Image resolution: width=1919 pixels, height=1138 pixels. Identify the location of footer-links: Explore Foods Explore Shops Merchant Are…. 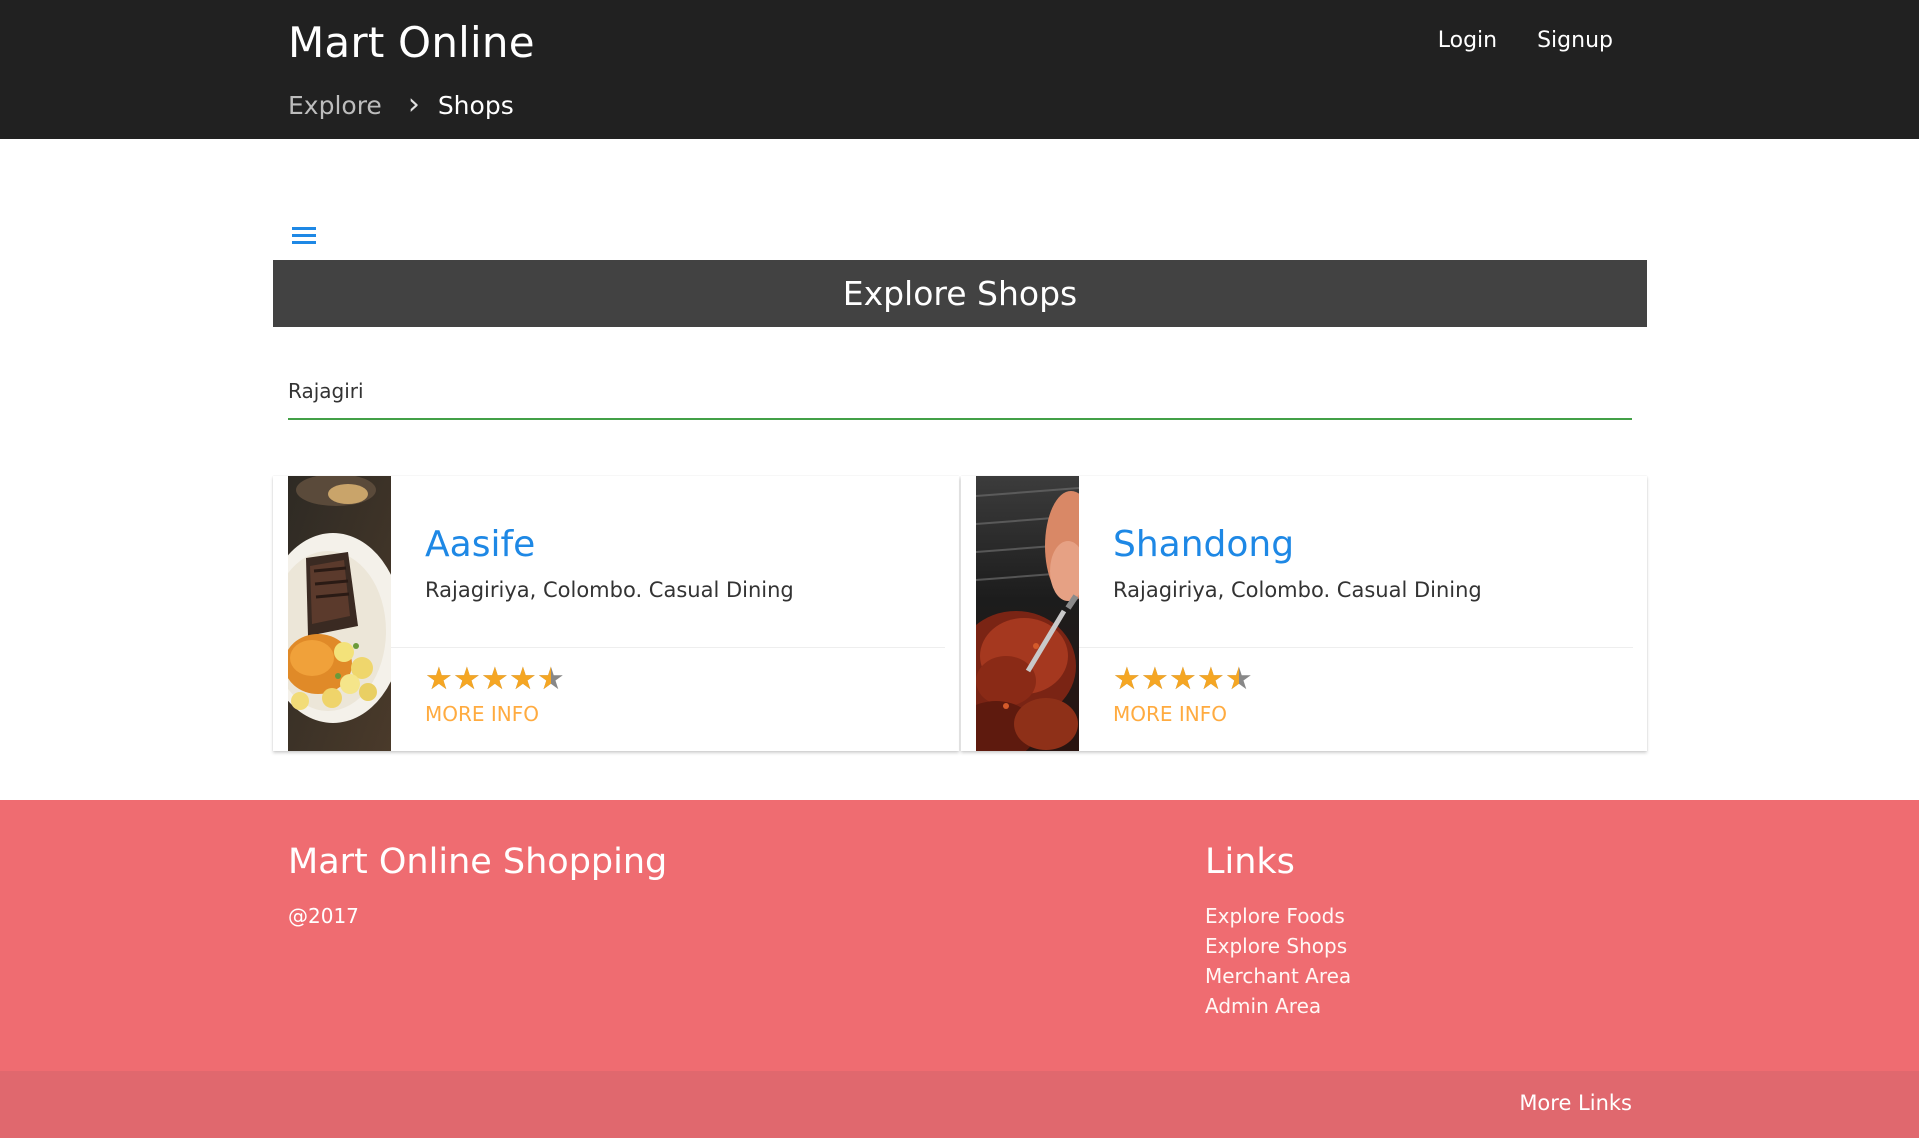
(1278, 964).